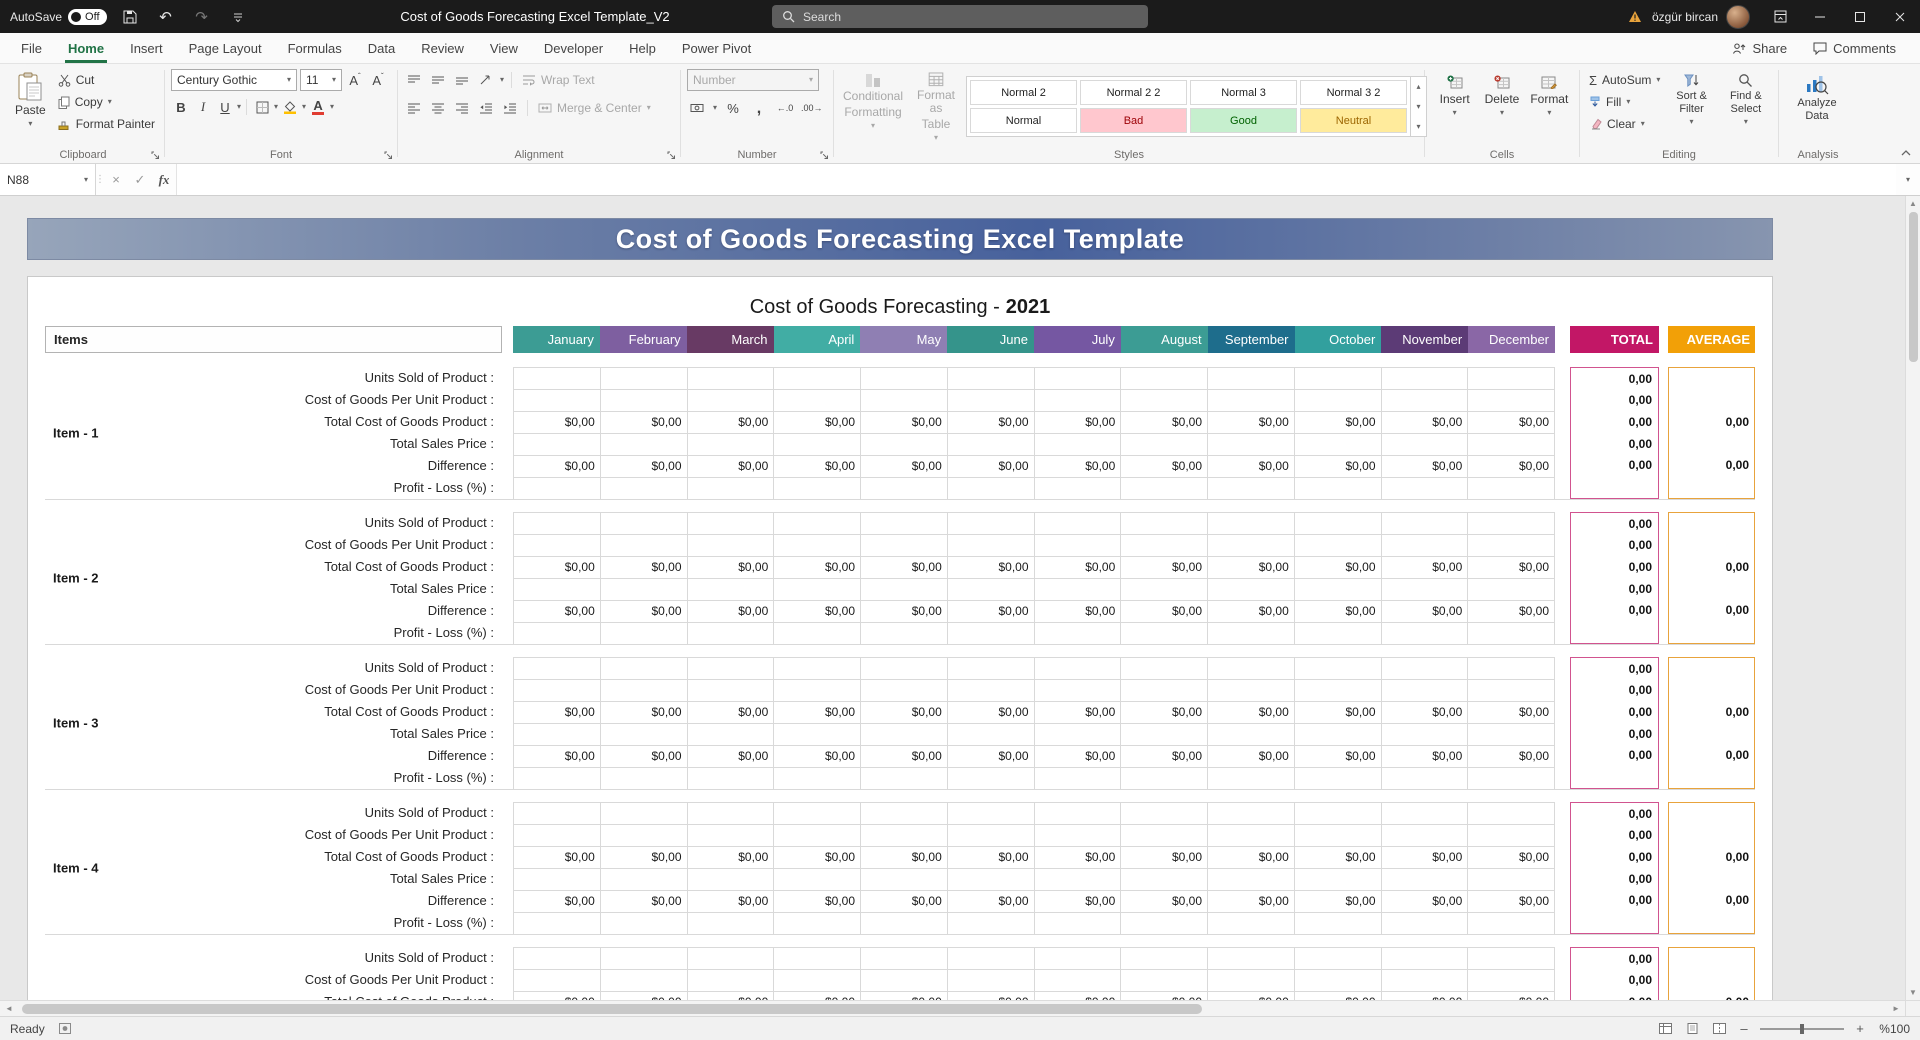 The height and width of the screenshot is (1040, 1920). Describe the element at coordinates (1913, 992) in the screenshot. I see `scroll-down-icon: ▼` at that location.